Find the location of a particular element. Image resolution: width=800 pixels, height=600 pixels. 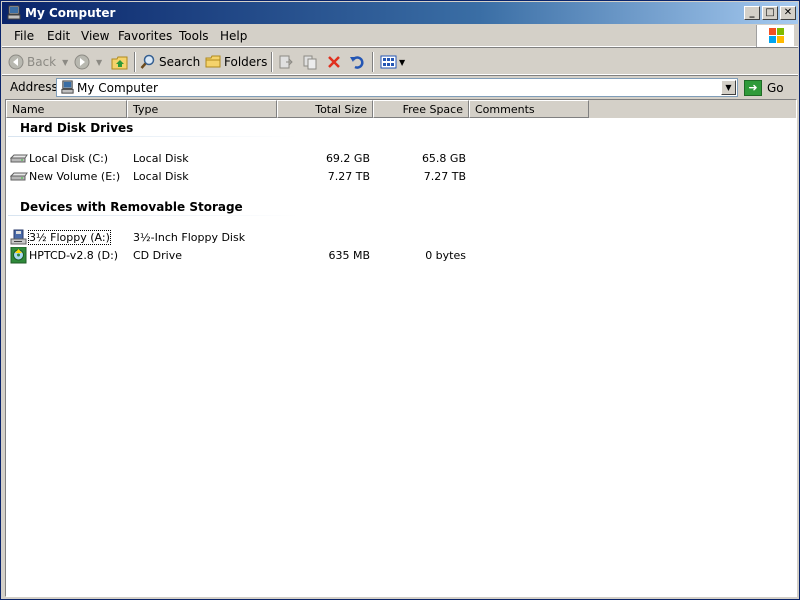

item-free-space: 65.8 GB is located at coordinates (443, 158).